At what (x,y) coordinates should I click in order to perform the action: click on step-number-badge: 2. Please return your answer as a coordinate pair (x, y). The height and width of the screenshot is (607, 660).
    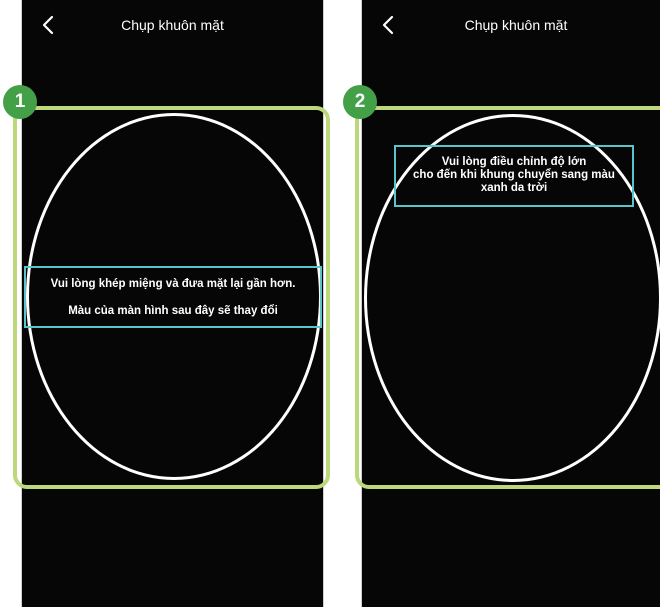
    Looking at the image, I should click on (360, 102).